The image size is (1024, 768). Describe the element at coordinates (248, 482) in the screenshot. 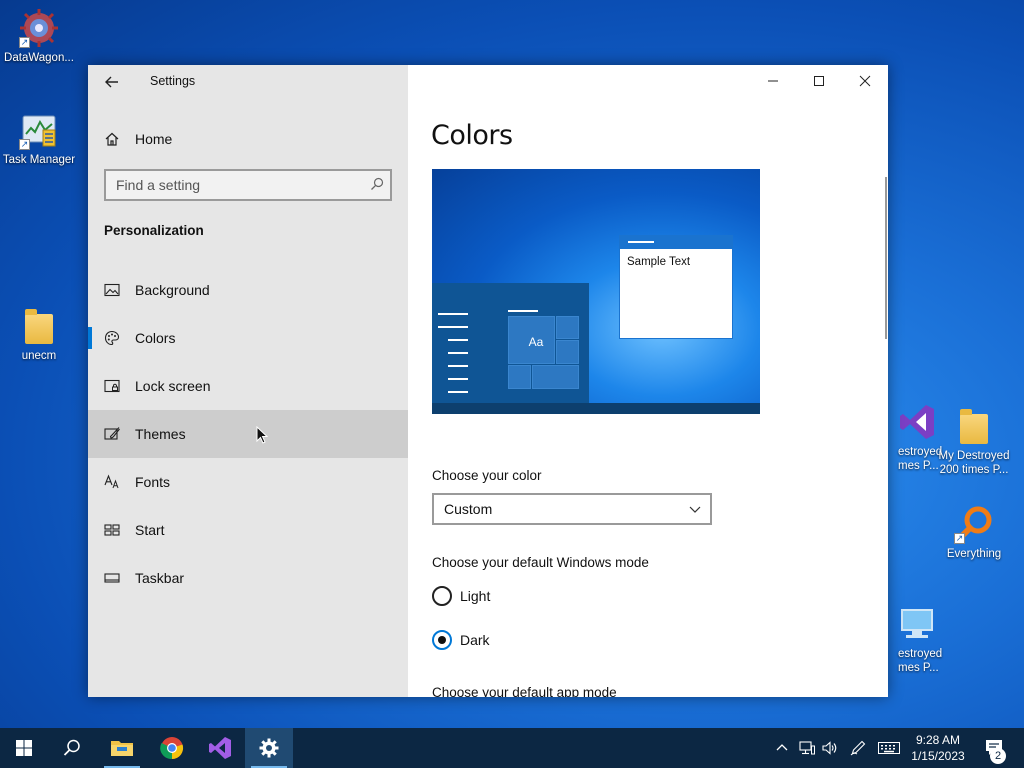

I see `nav-item-fonts: Fonts` at that location.